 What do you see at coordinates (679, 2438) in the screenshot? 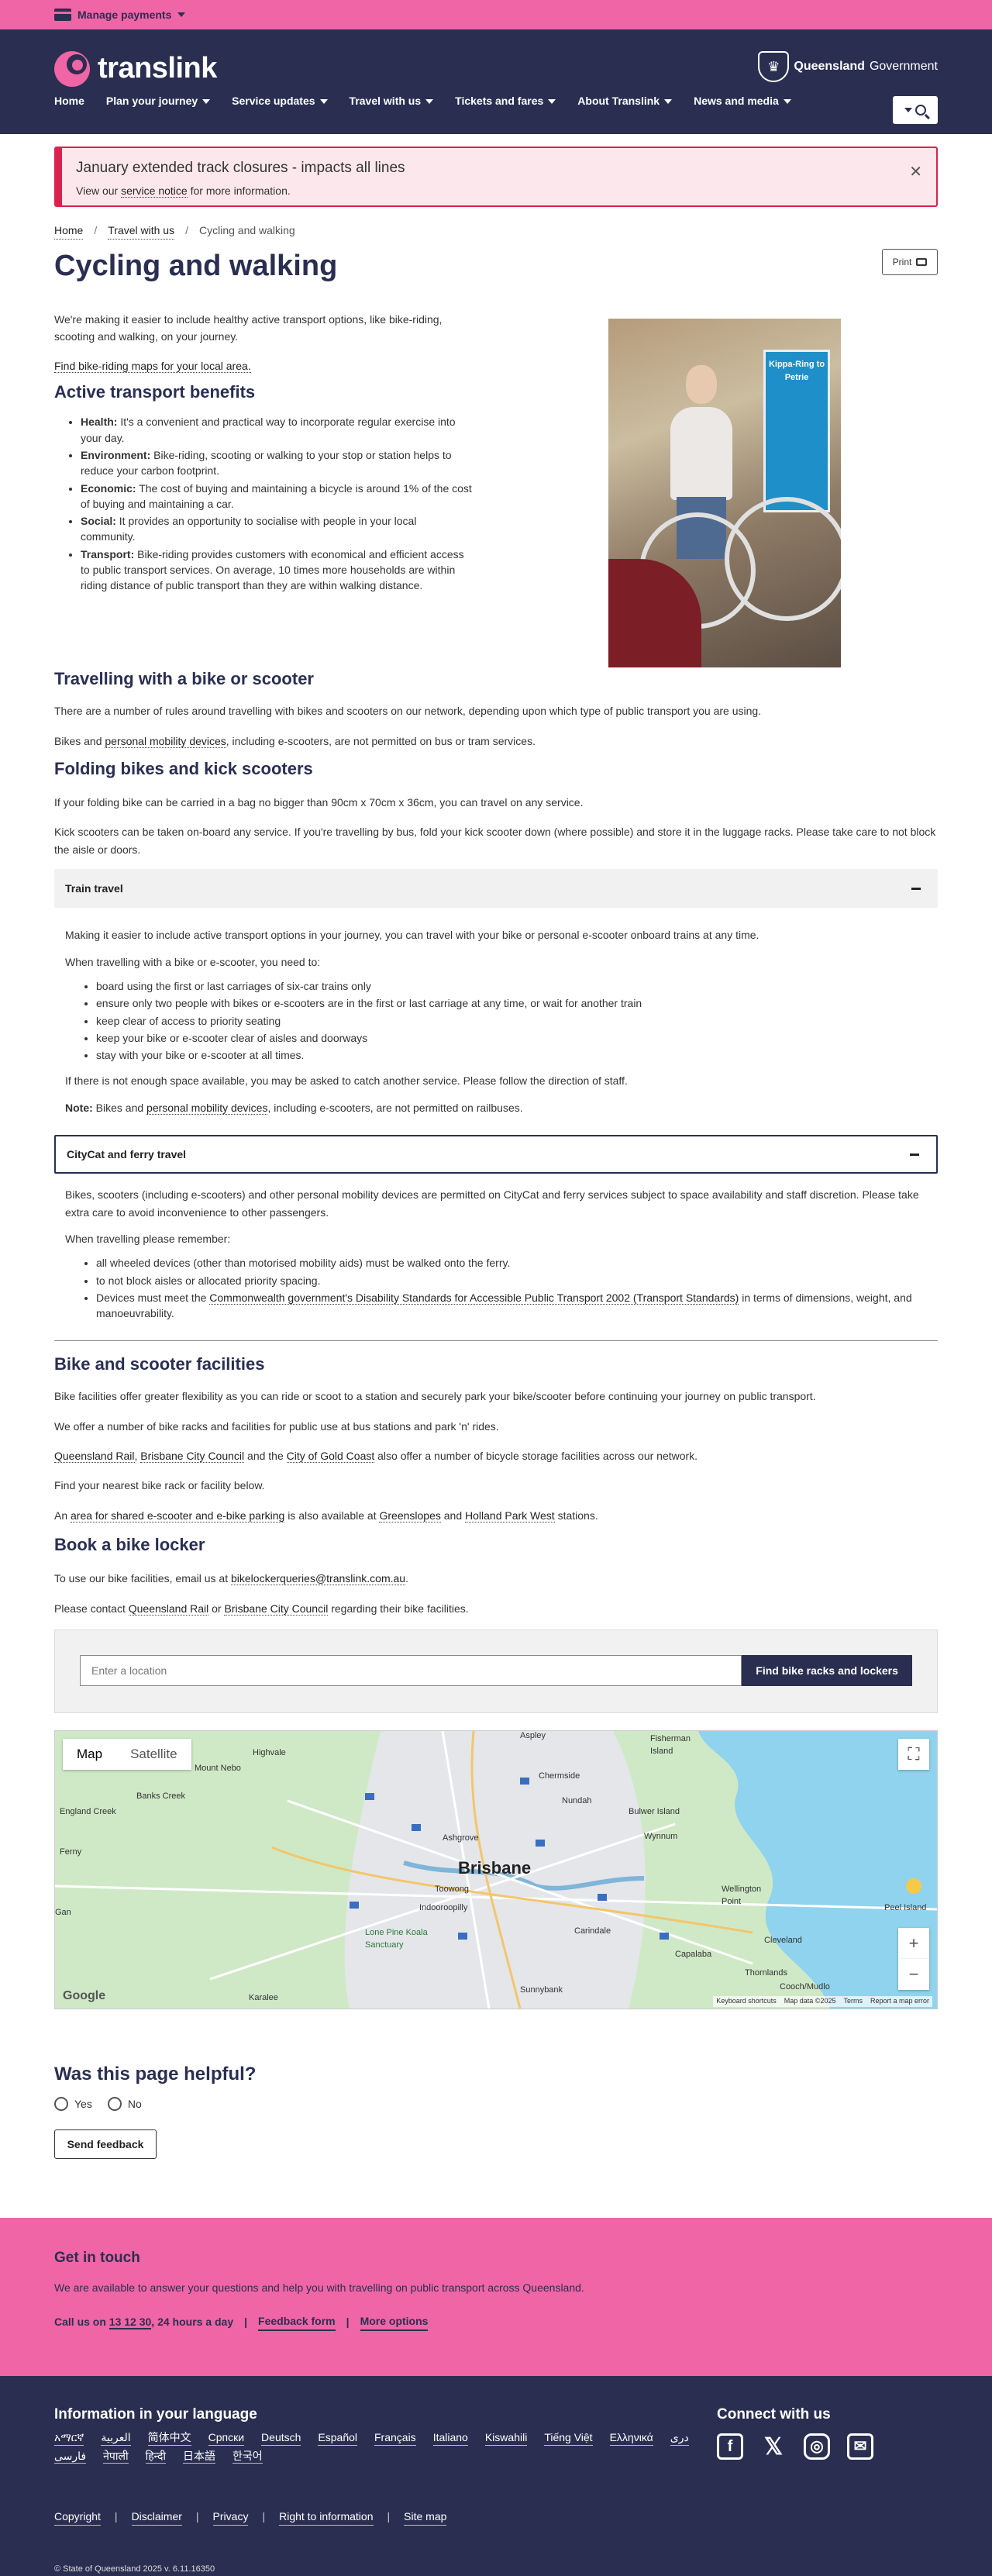
I see `language-link: دری` at bounding box center [679, 2438].